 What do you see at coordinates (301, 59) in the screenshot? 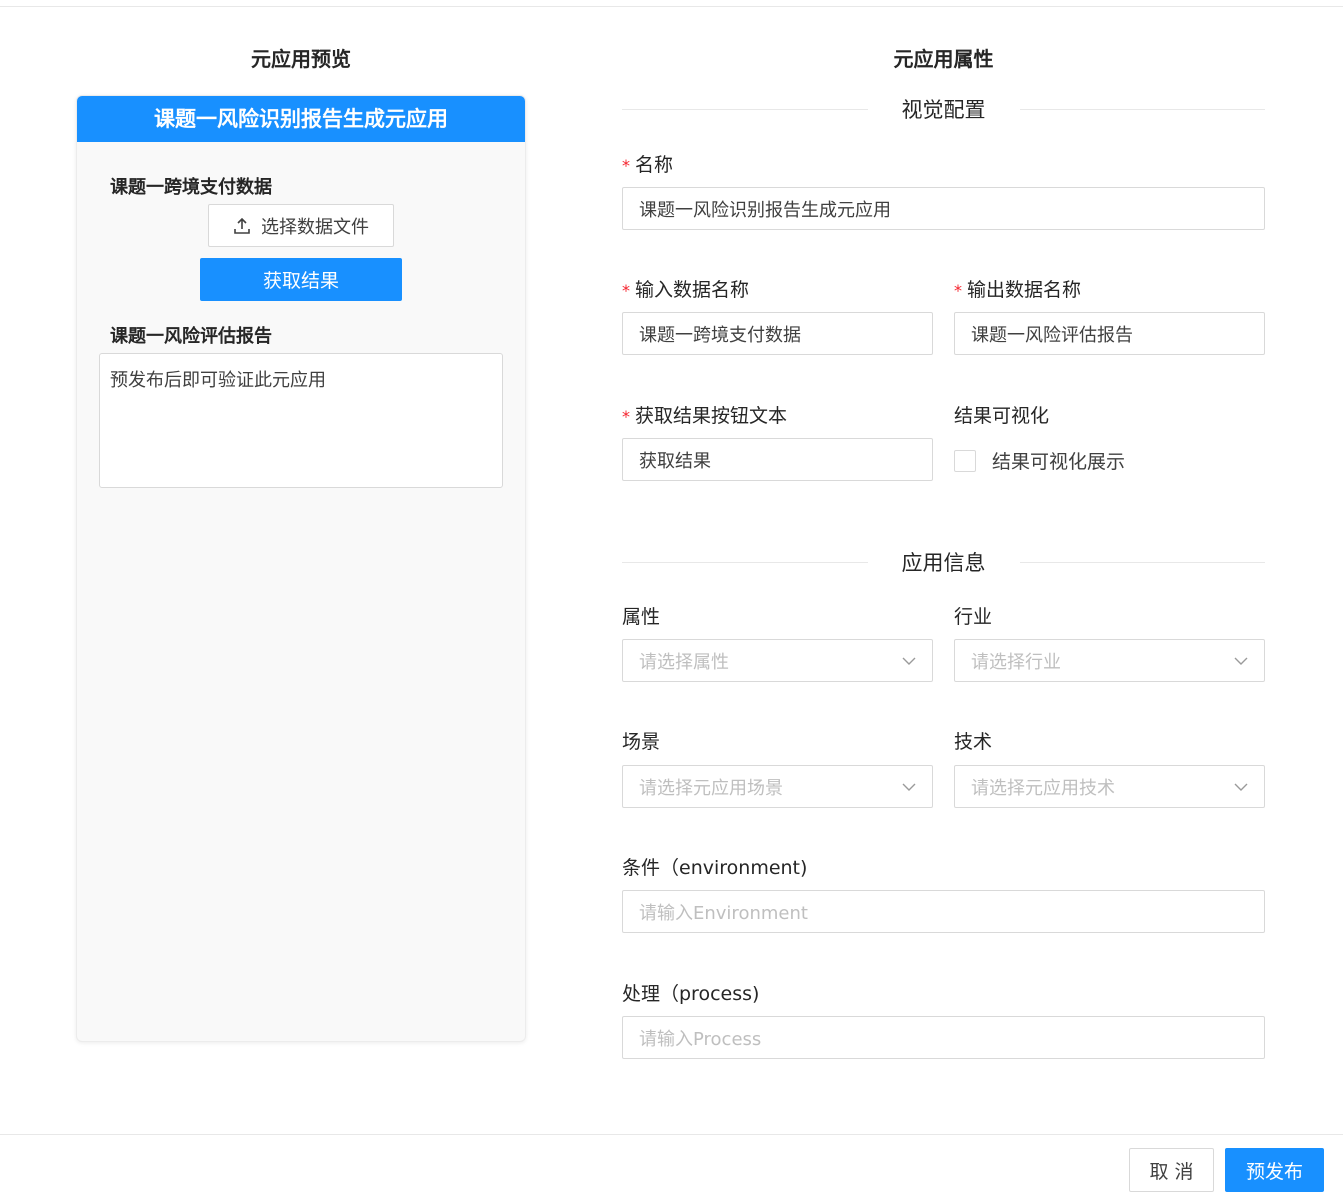
I see `preview-title: 元应用预览` at bounding box center [301, 59].